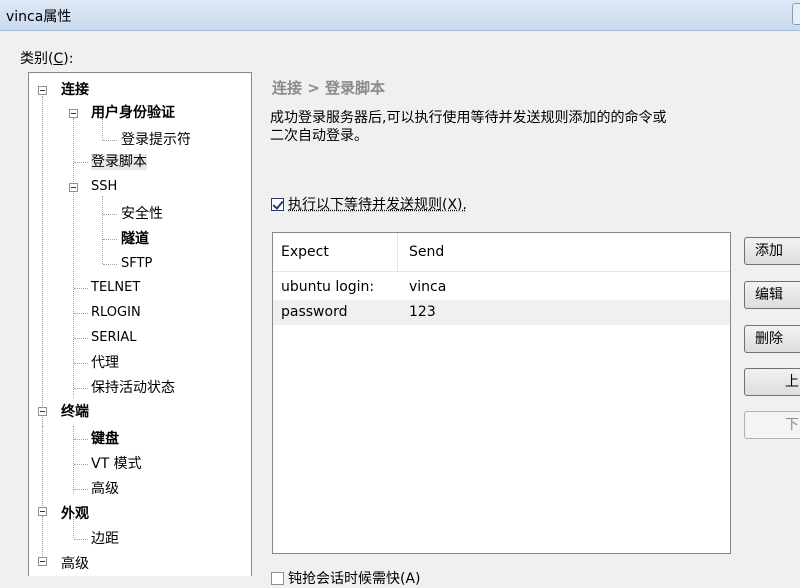  I want to click on tree-item-appearance: 外观, so click(75, 514).